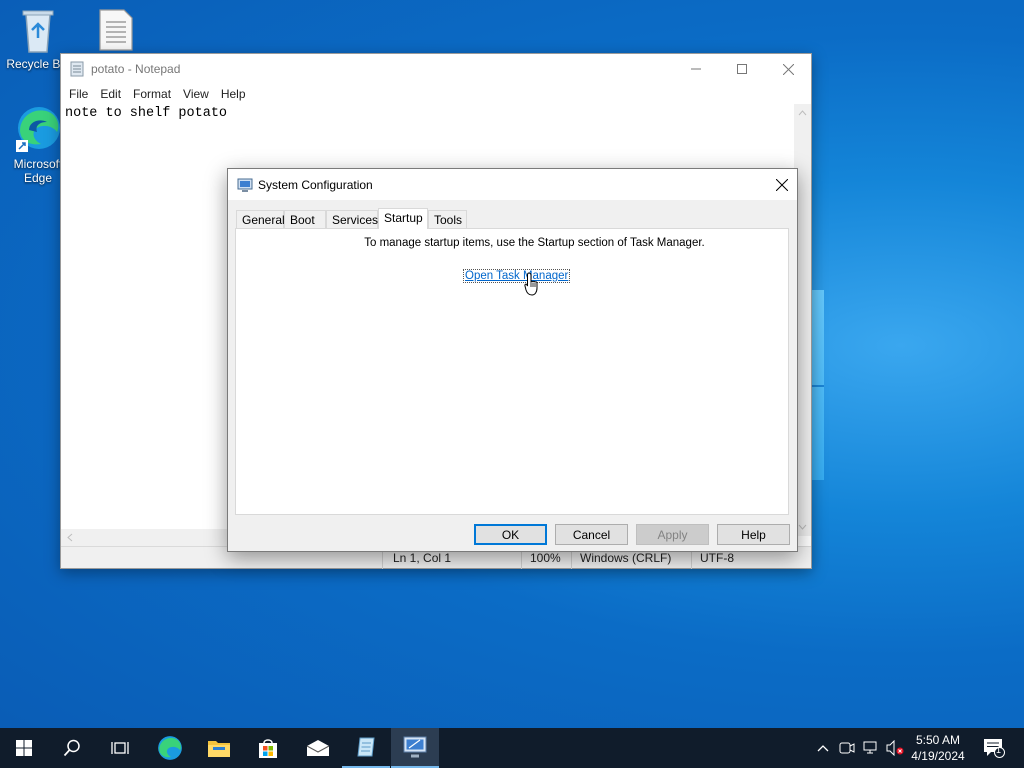 The width and height of the screenshot is (1024, 768). What do you see at coordinates (447, 219) in the screenshot?
I see `tab-tools: Tools` at bounding box center [447, 219].